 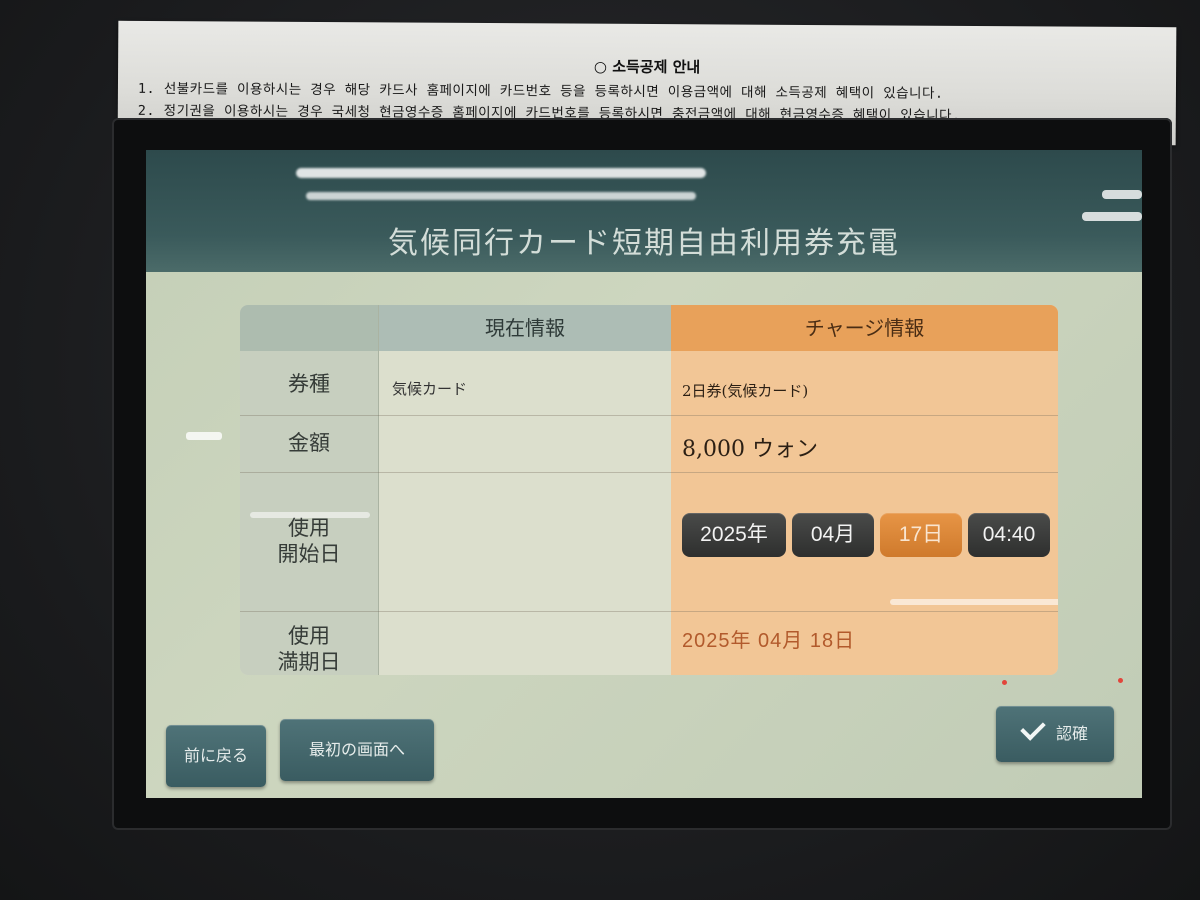 I want to click on back-button: 前に戻る, so click(x=216, y=756).